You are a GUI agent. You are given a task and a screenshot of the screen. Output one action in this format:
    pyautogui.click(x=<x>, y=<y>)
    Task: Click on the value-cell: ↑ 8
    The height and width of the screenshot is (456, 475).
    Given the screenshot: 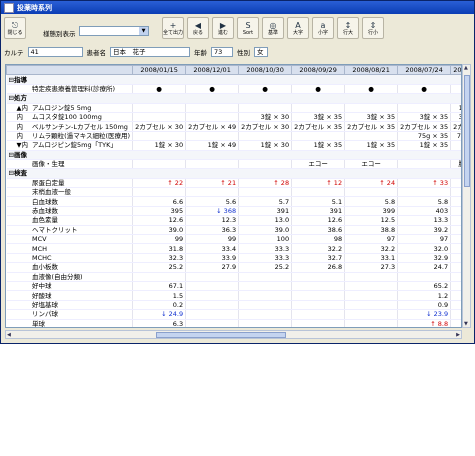 What is the action you would take?
    pyautogui.click(x=455, y=323)
    